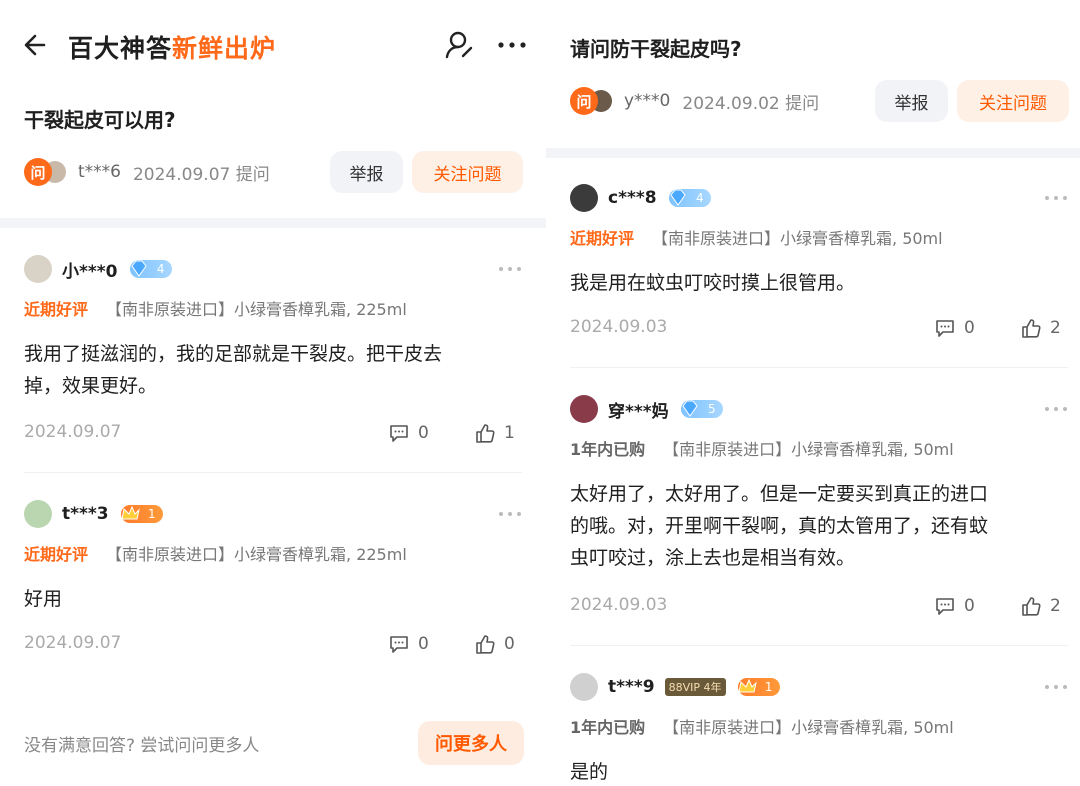 The width and height of the screenshot is (1080, 786). I want to click on username: 小***0, so click(90, 269).